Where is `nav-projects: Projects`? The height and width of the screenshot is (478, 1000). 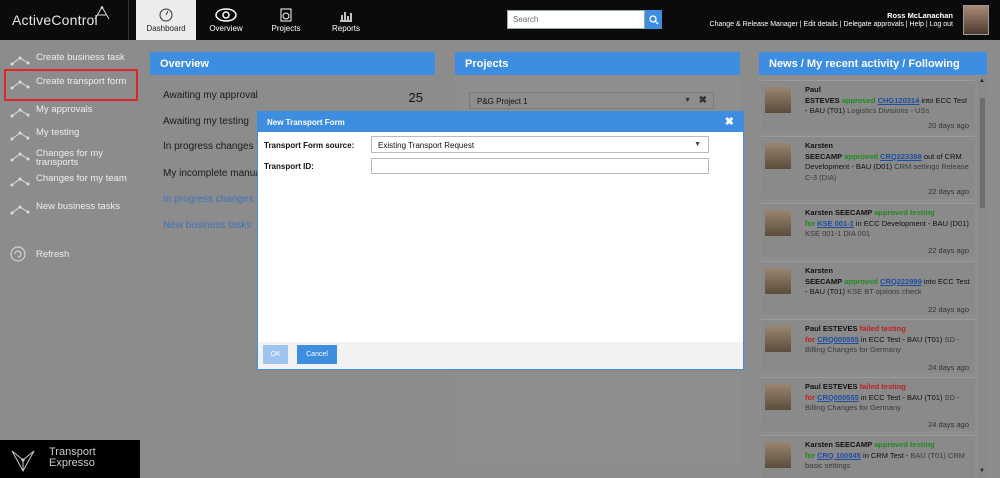
nav-projects: Projects is located at coordinates (286, 20).